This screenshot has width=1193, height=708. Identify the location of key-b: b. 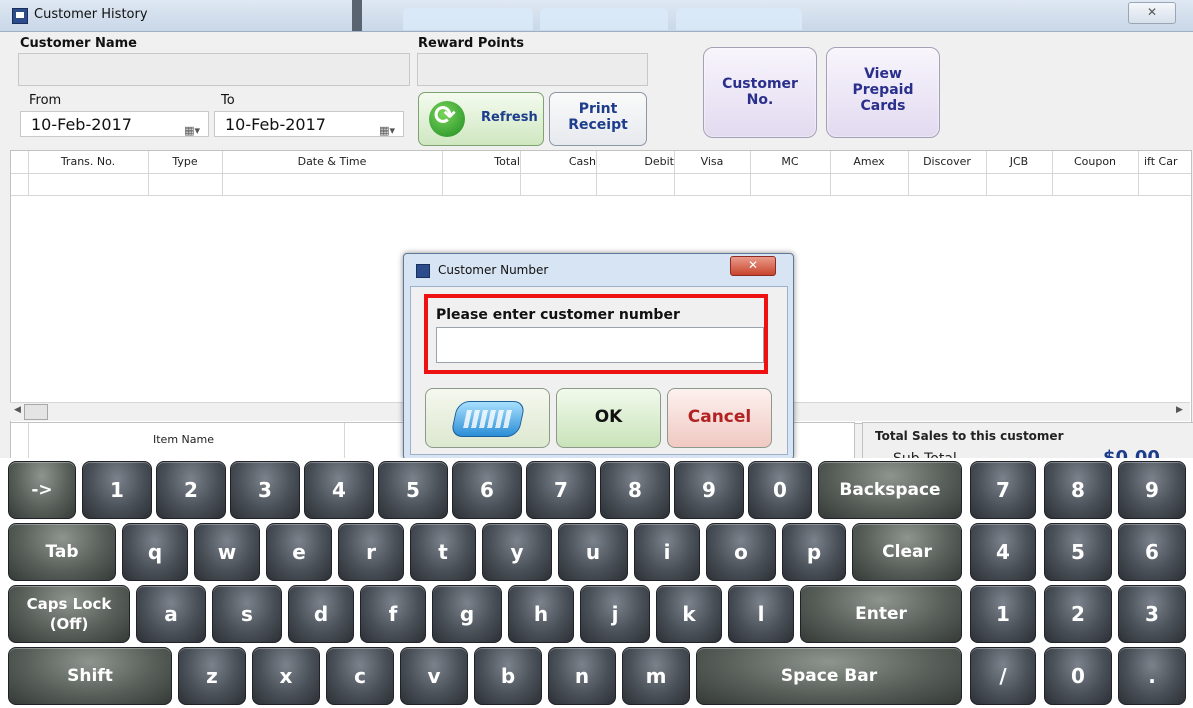
(508, 676).